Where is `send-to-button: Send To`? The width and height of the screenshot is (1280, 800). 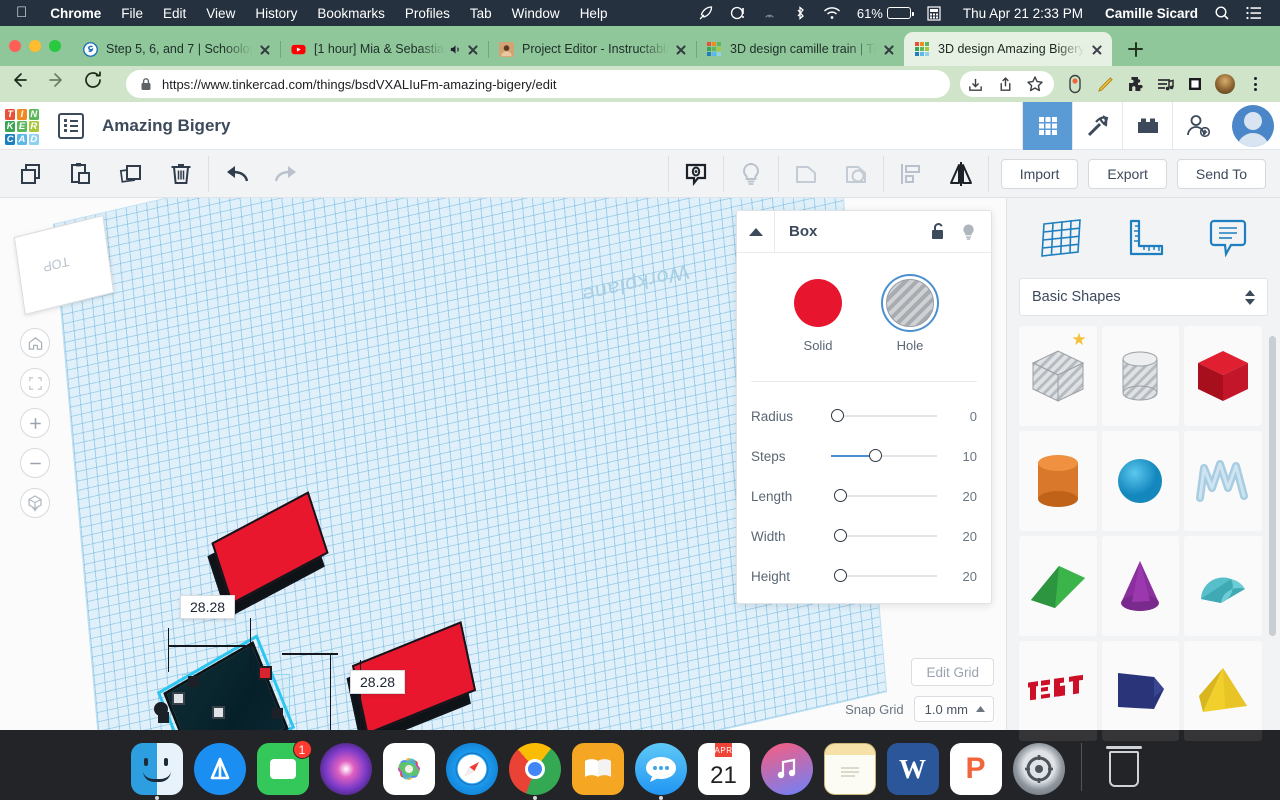
send-to-button: Send To is located at coordinates (1221, 173).